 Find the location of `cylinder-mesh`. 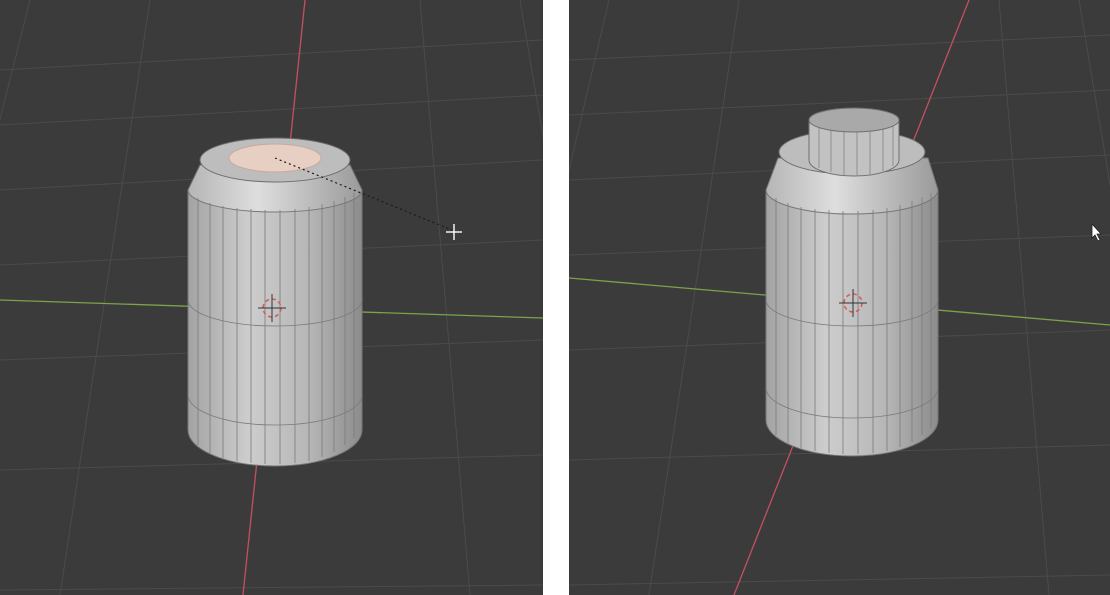

cylinder-mesh is located at coordinates (275, 302).